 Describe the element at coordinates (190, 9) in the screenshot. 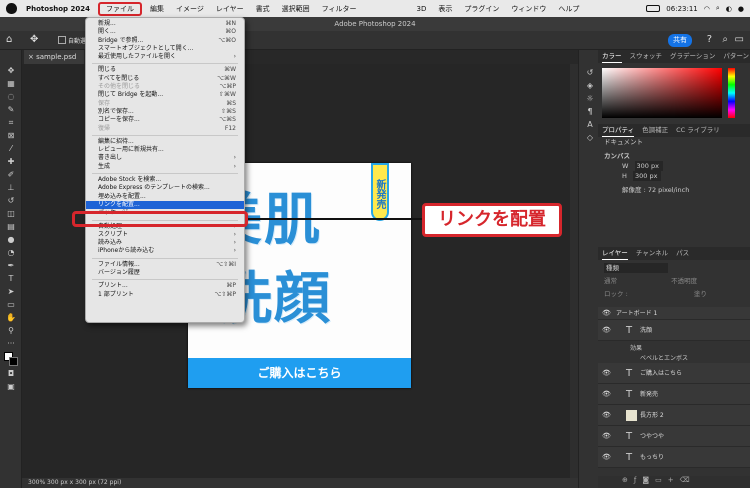

I see `menu-image: イメージ` at that location.